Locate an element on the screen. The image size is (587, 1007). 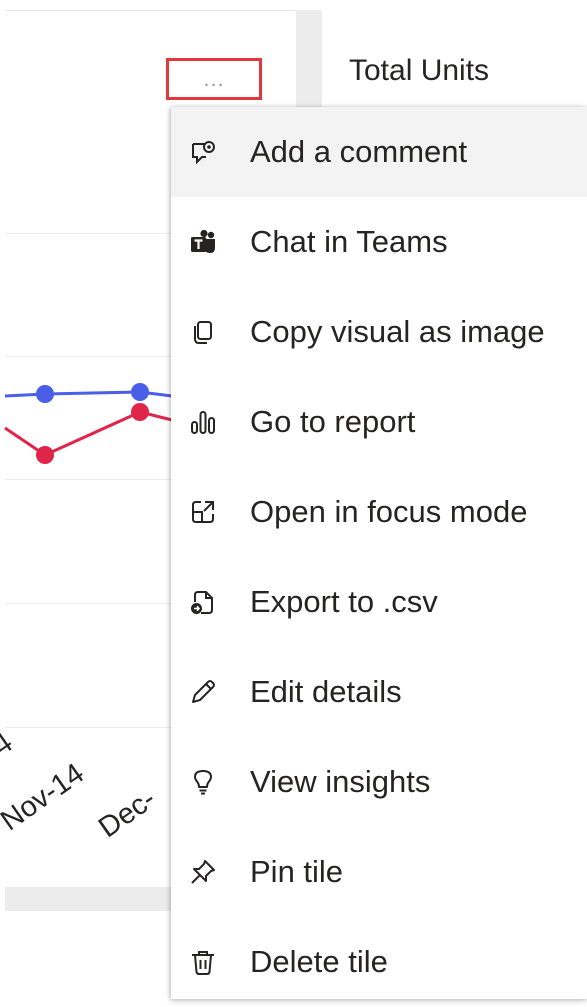
series-line-red is located at coordinates (88, 433).